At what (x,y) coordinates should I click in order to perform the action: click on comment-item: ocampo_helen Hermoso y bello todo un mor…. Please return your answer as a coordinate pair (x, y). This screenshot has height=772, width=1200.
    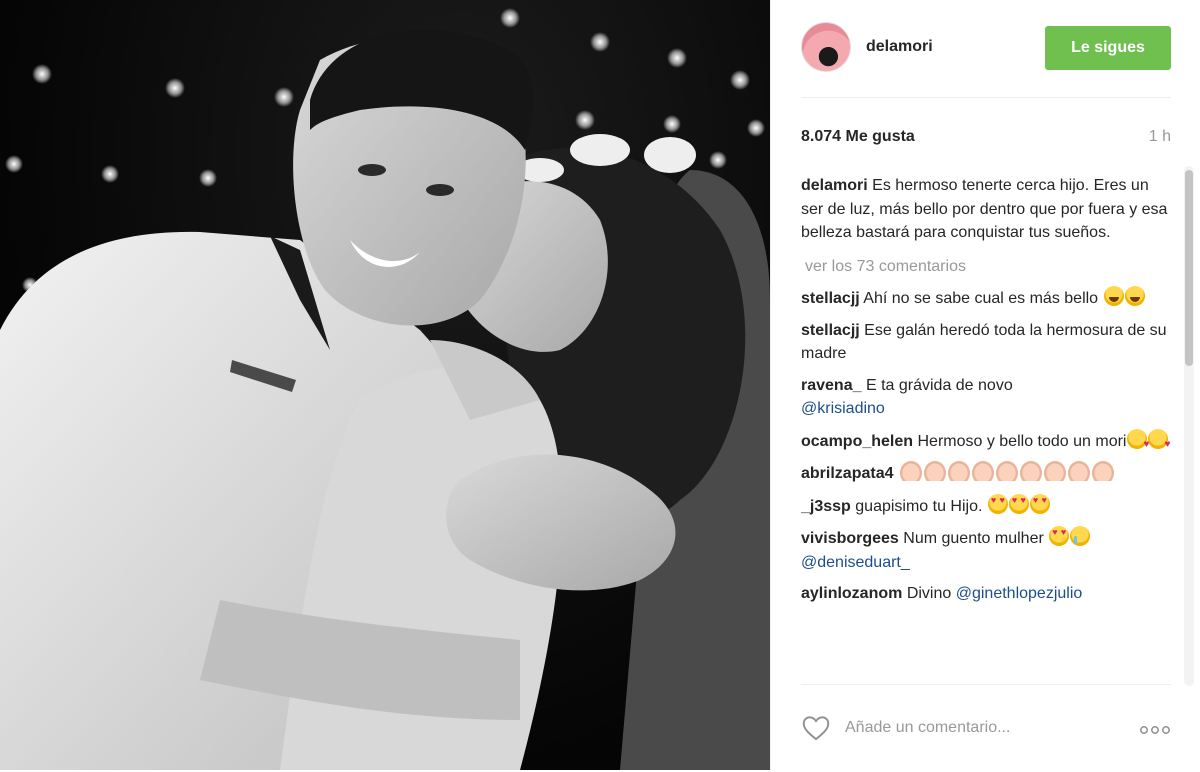
    Looking at the image, I should click on (986, 442).